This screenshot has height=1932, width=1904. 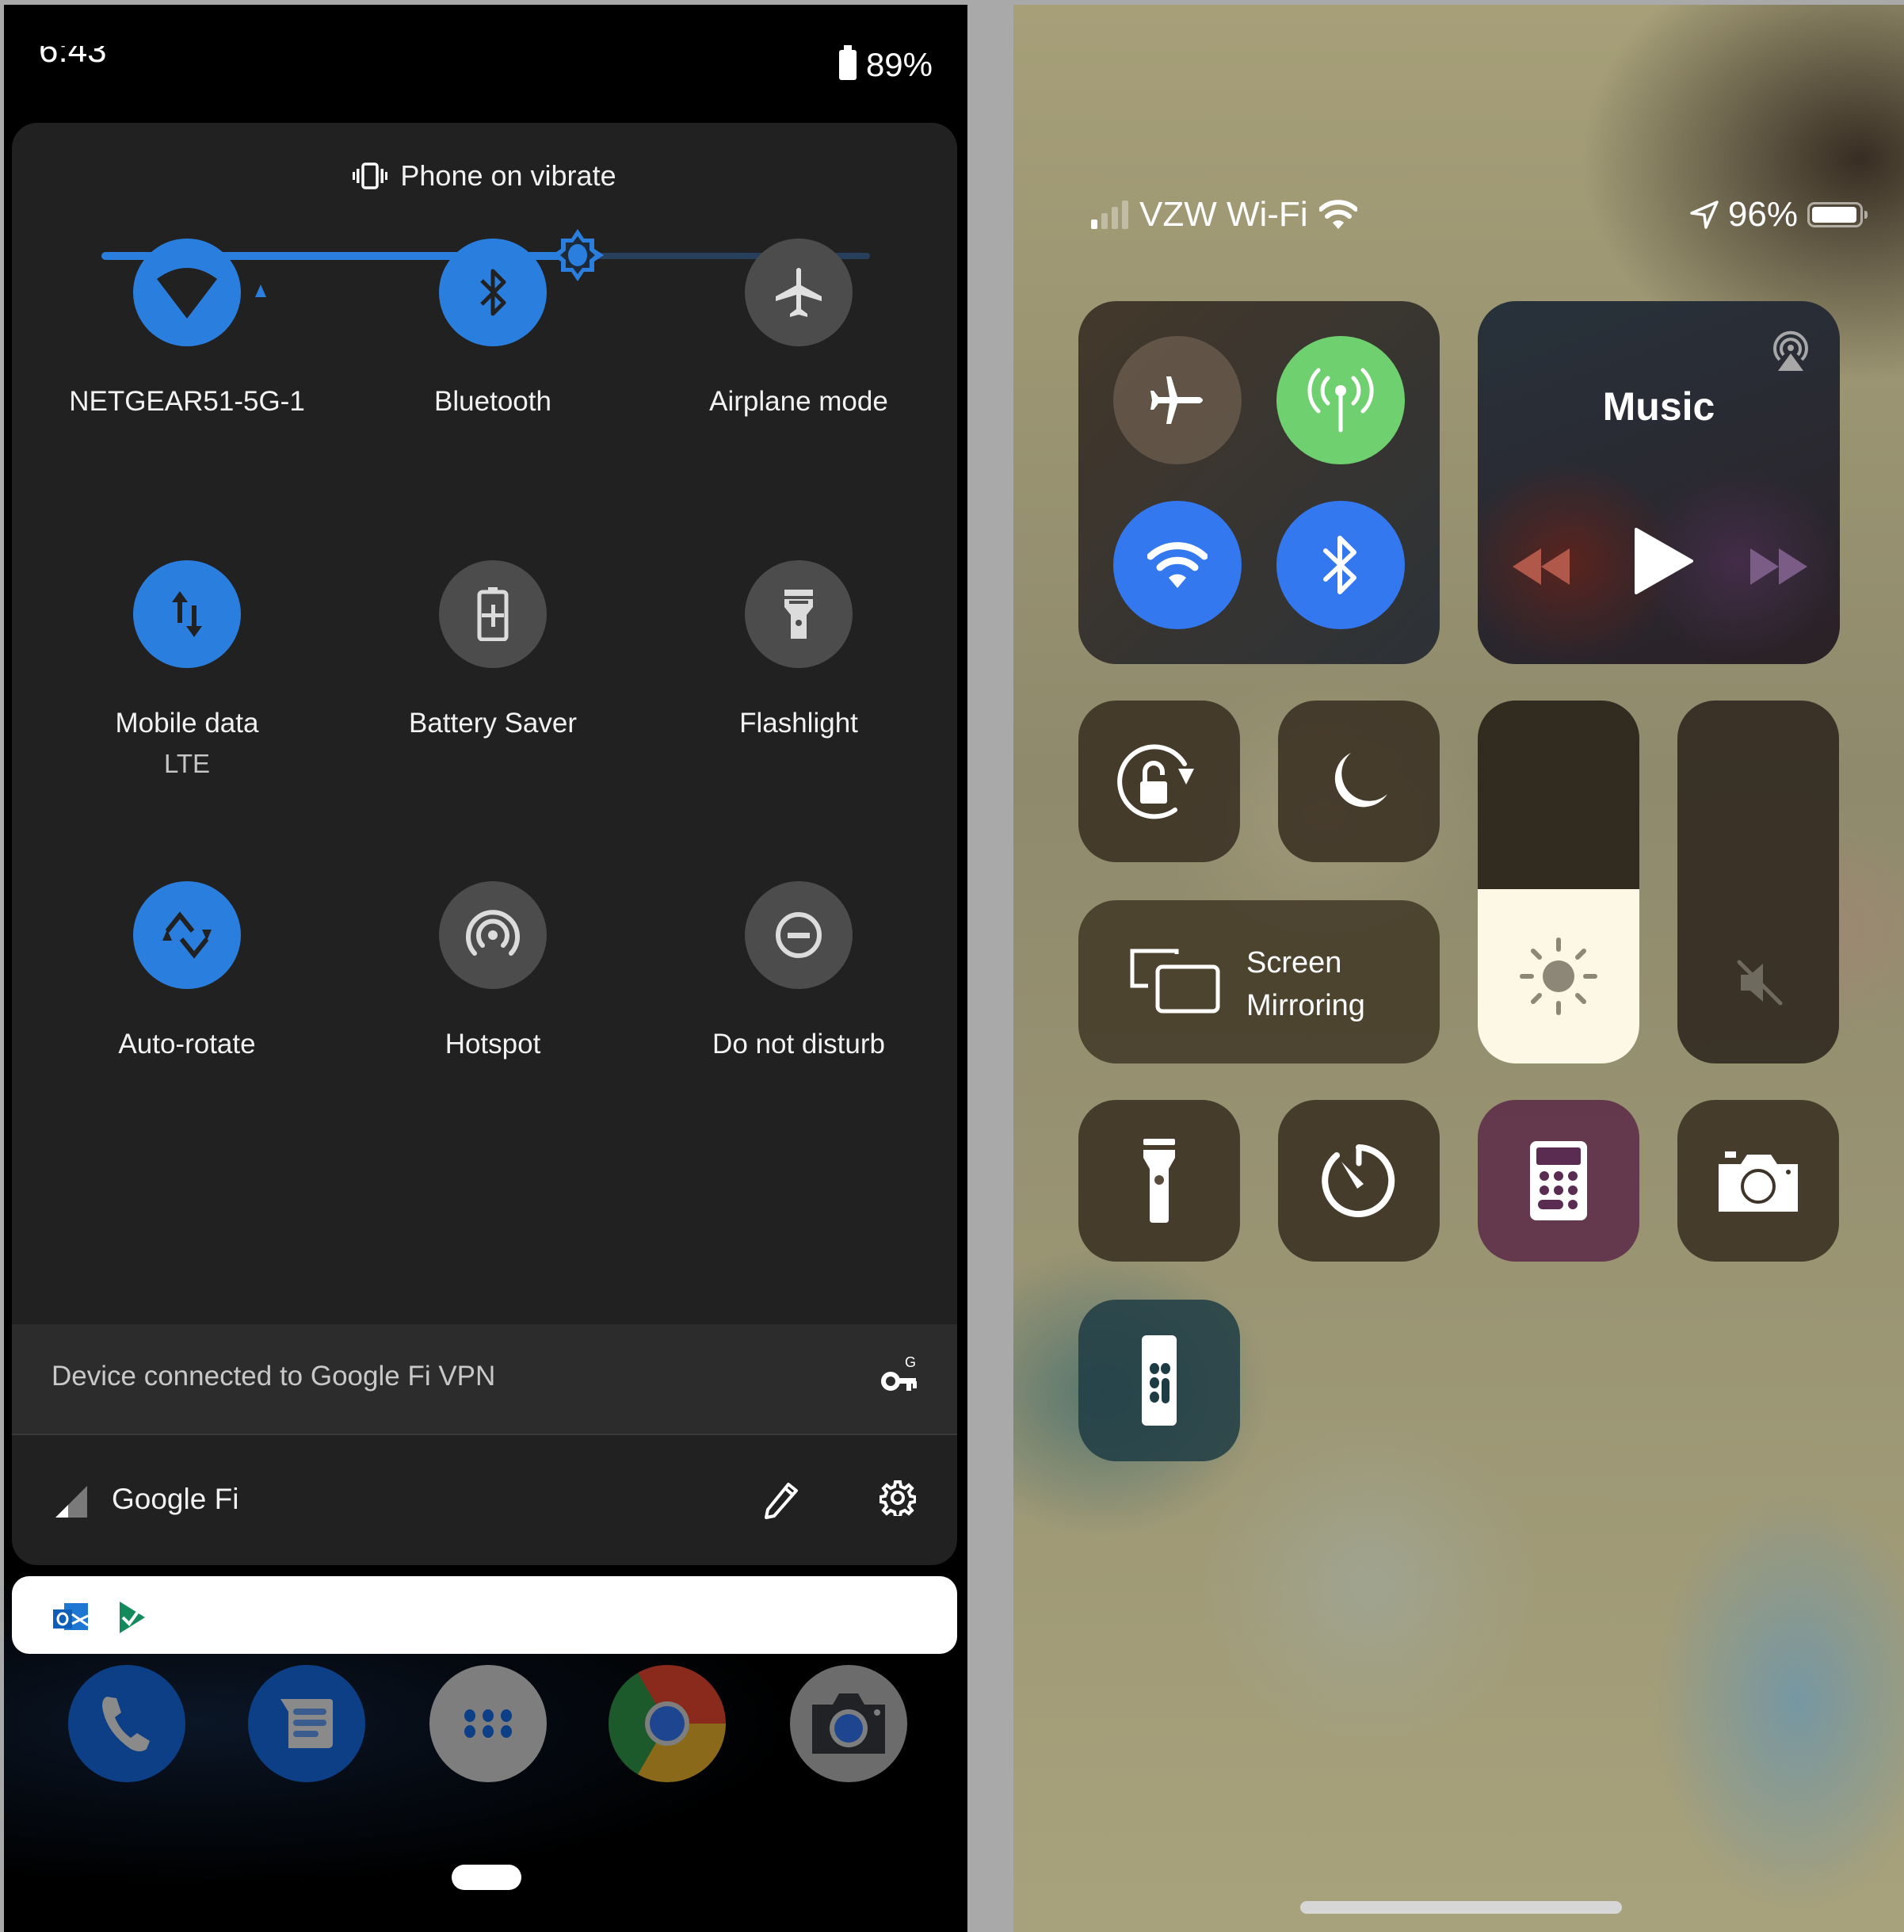 What do you see at coordinates (132, 1617) in the screenshot?
I see `google-tasks-icon` at bounding box center [132, 1617].